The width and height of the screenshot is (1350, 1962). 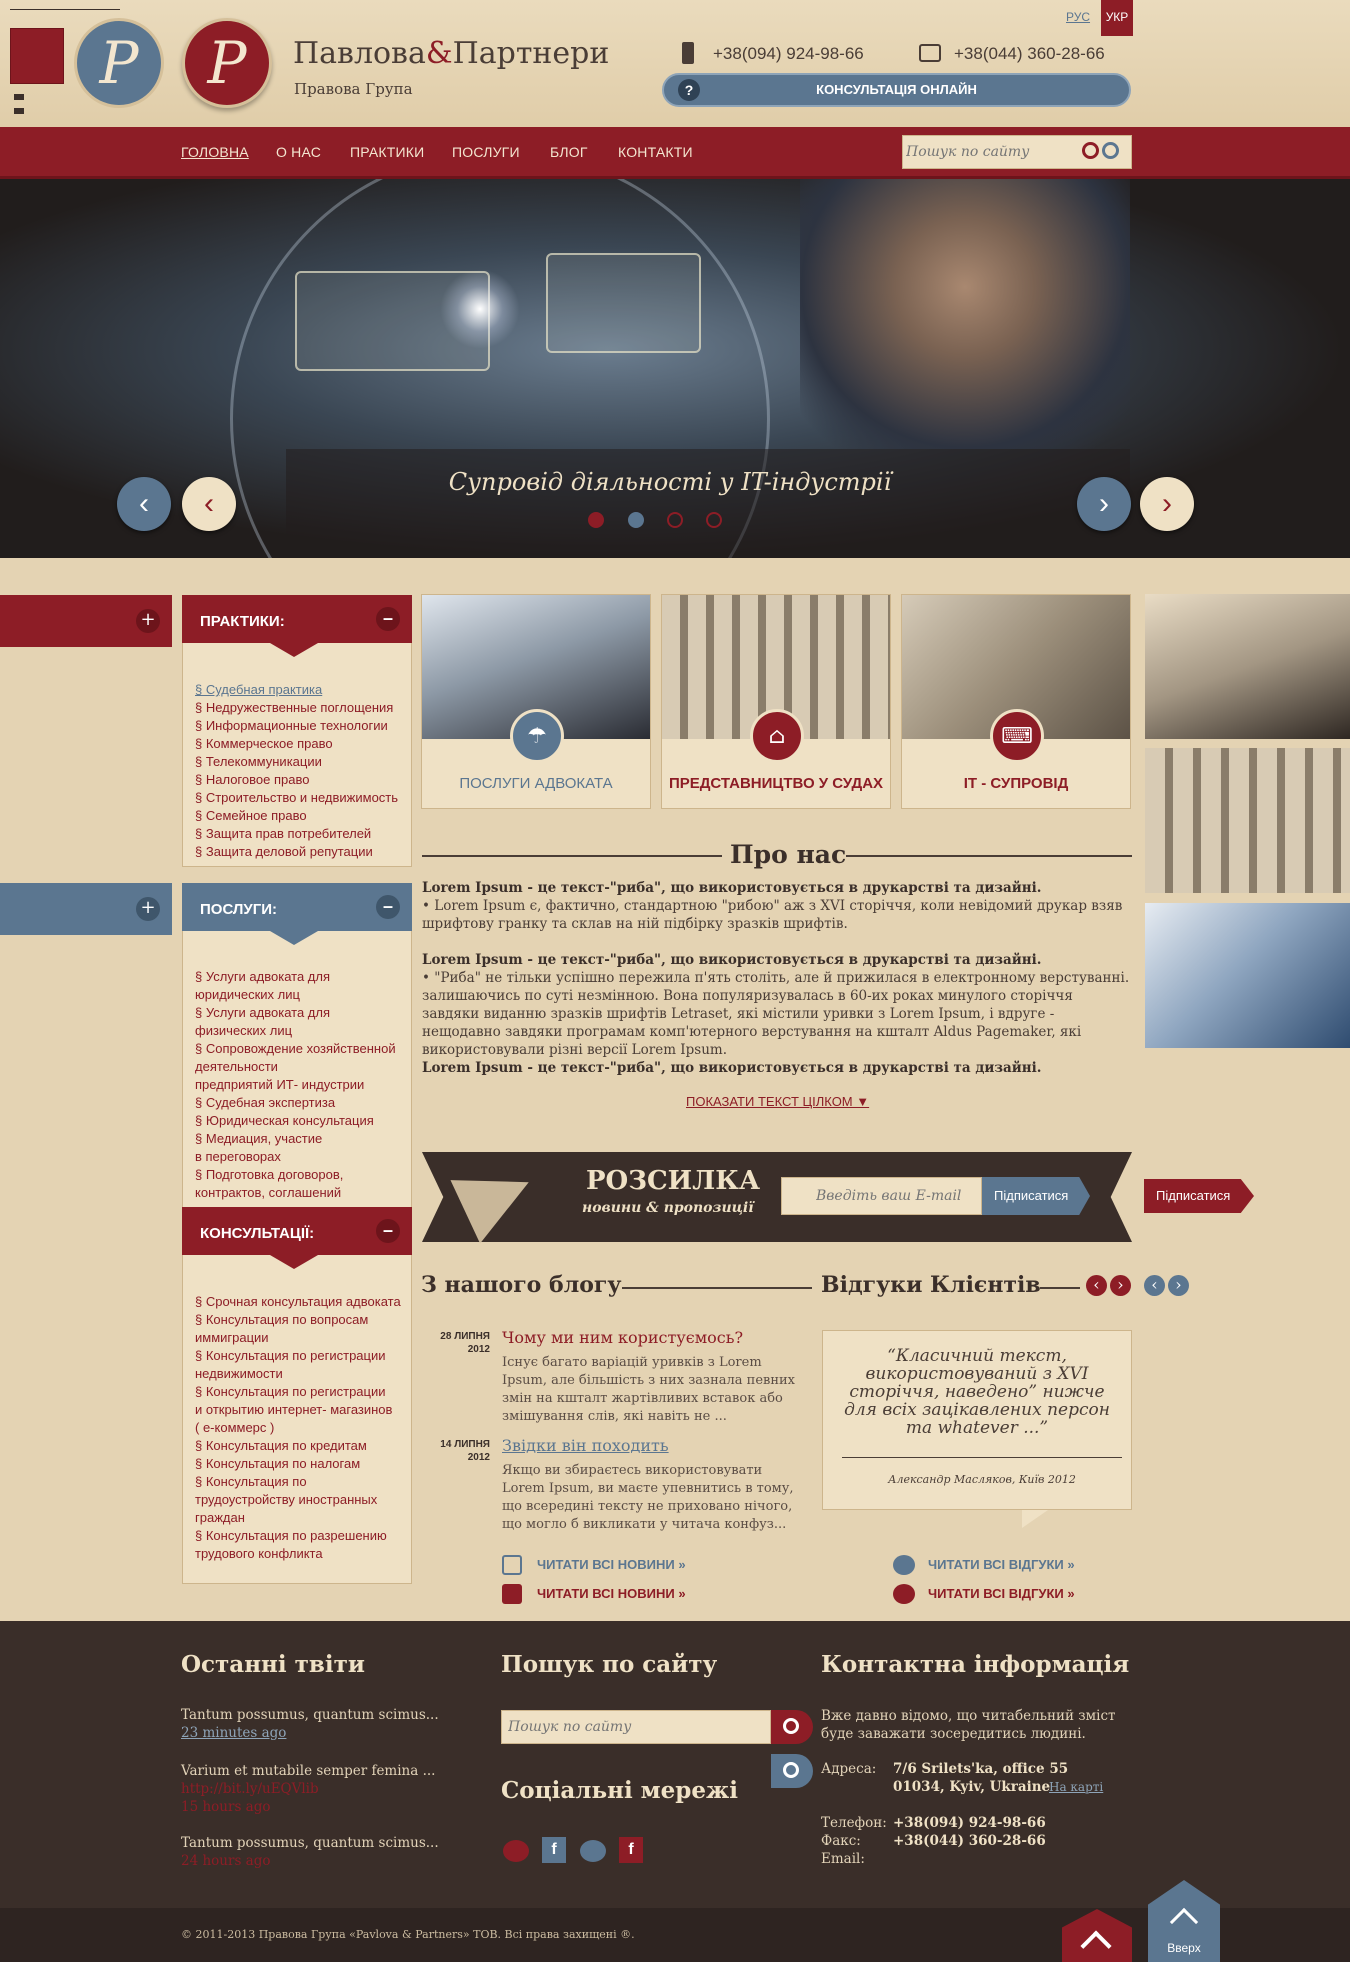 I want to click on next-arrow-alt: ›, so click(x=1104, y=504).